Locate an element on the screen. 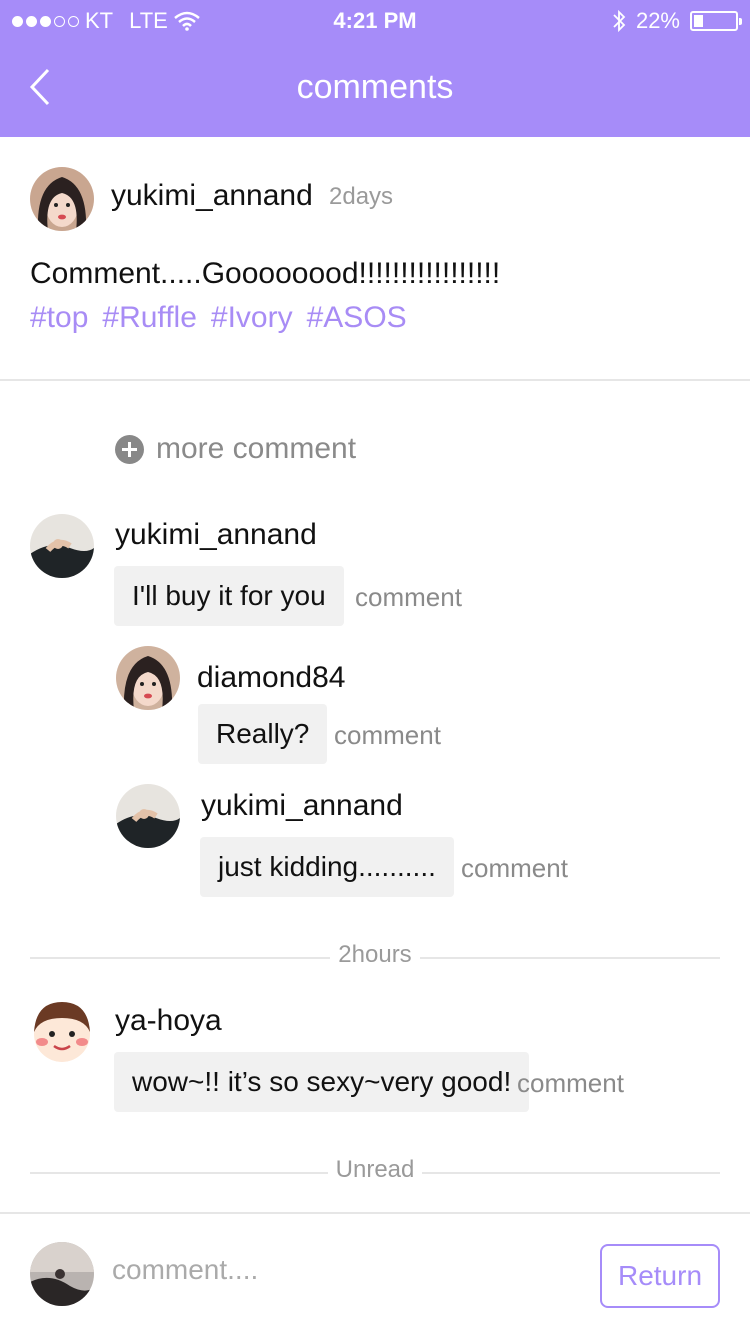  comment-input is located at coordinates (342, 1270).